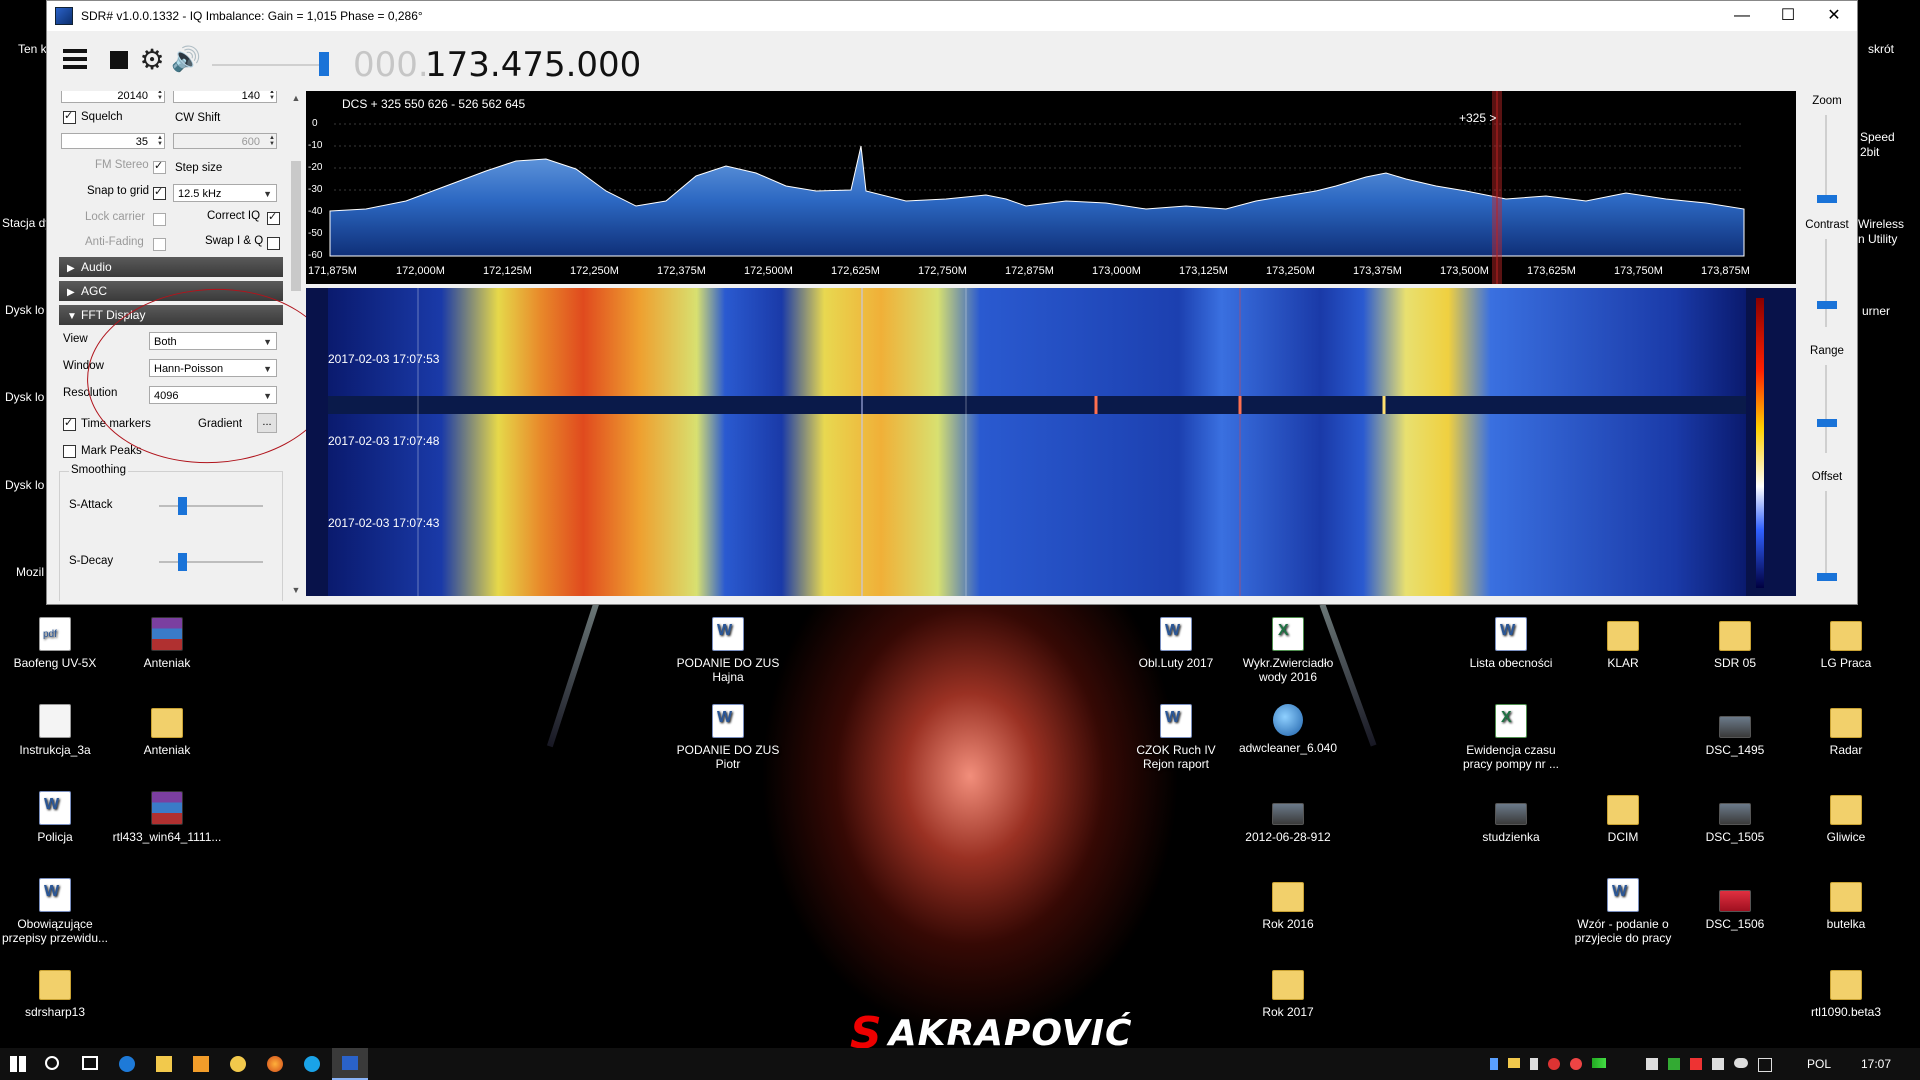 The height and width of the screenshot is (1080, 1920). I want to click on range-slider-track, so click(1826, 409).